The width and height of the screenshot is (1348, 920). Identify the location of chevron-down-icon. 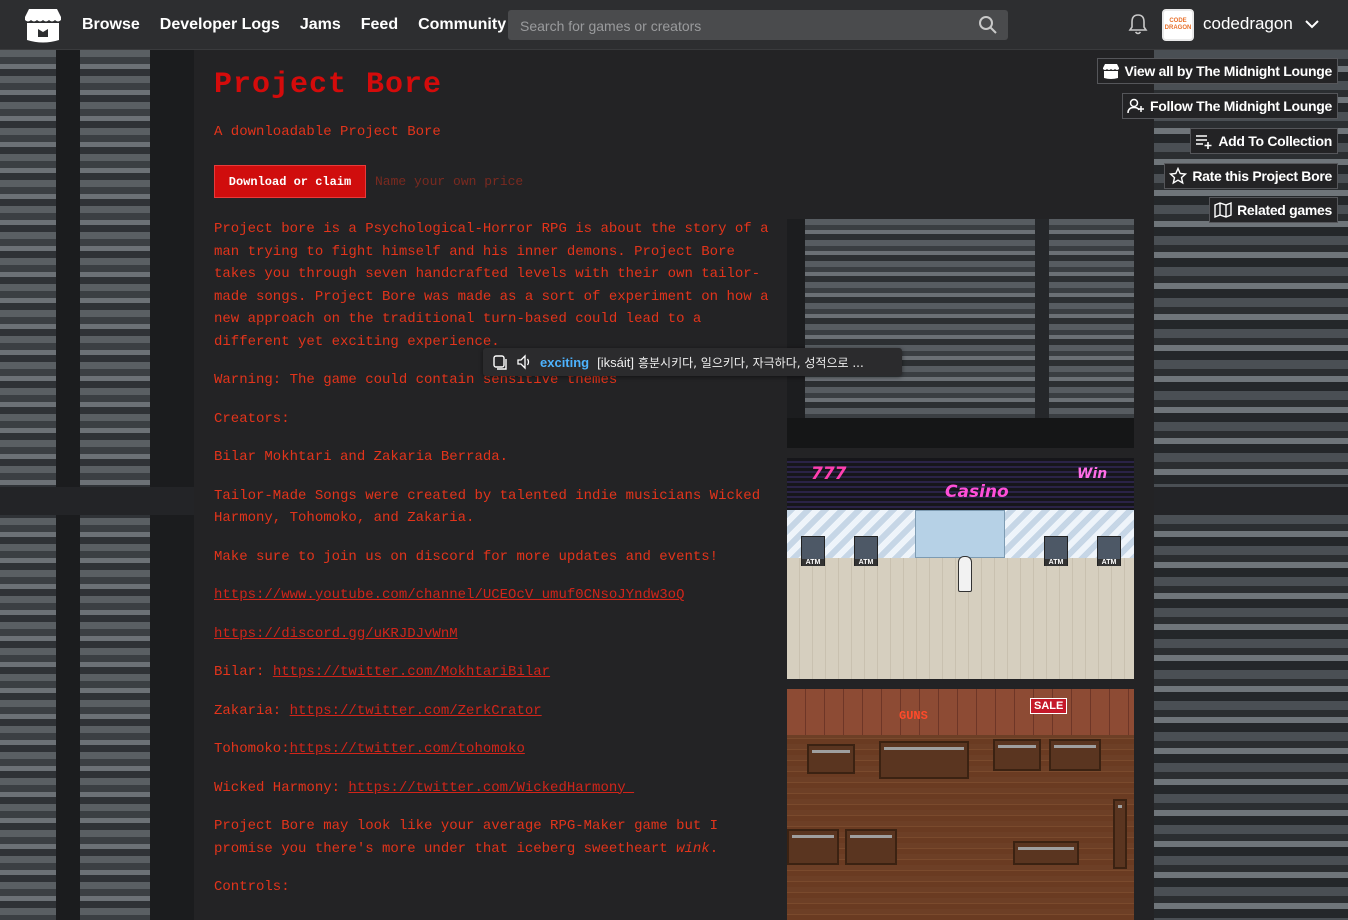
(1312, 24).